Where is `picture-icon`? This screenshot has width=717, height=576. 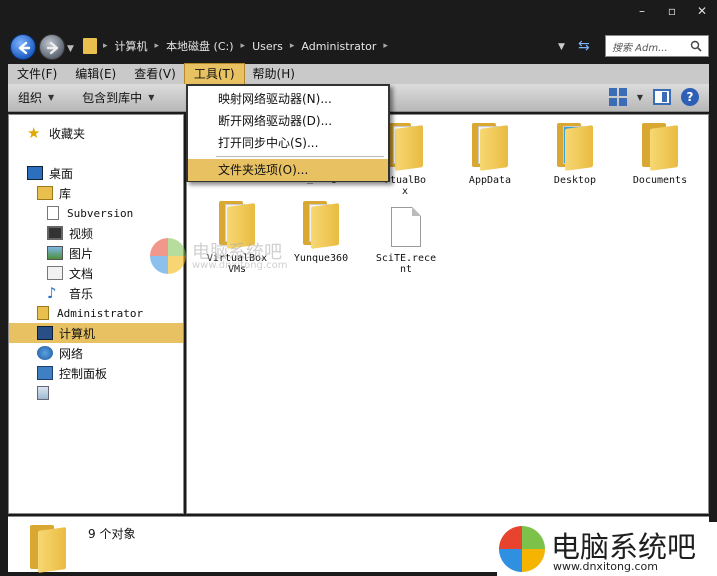
picture-icon is located at coordinates (55, 253).